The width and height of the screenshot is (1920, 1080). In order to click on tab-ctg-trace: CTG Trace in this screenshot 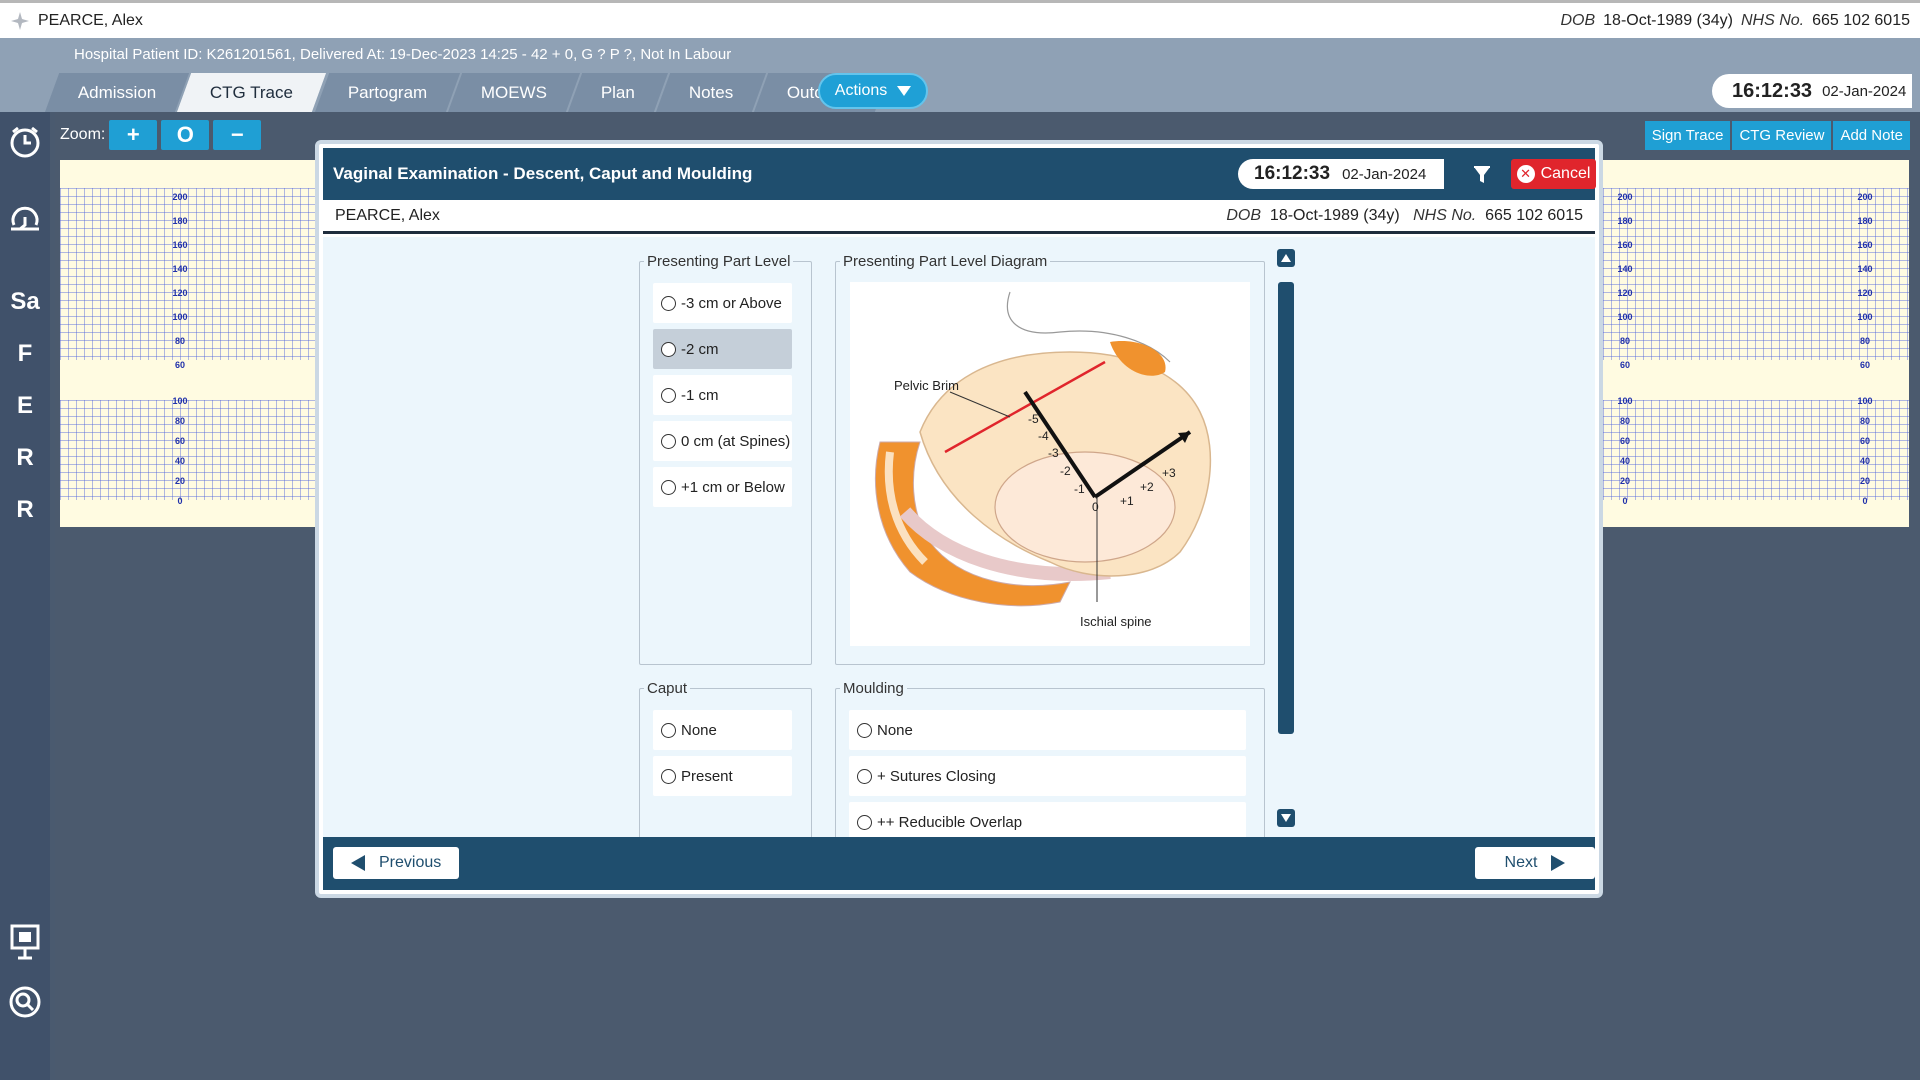, I will do `click(251, 92)`.